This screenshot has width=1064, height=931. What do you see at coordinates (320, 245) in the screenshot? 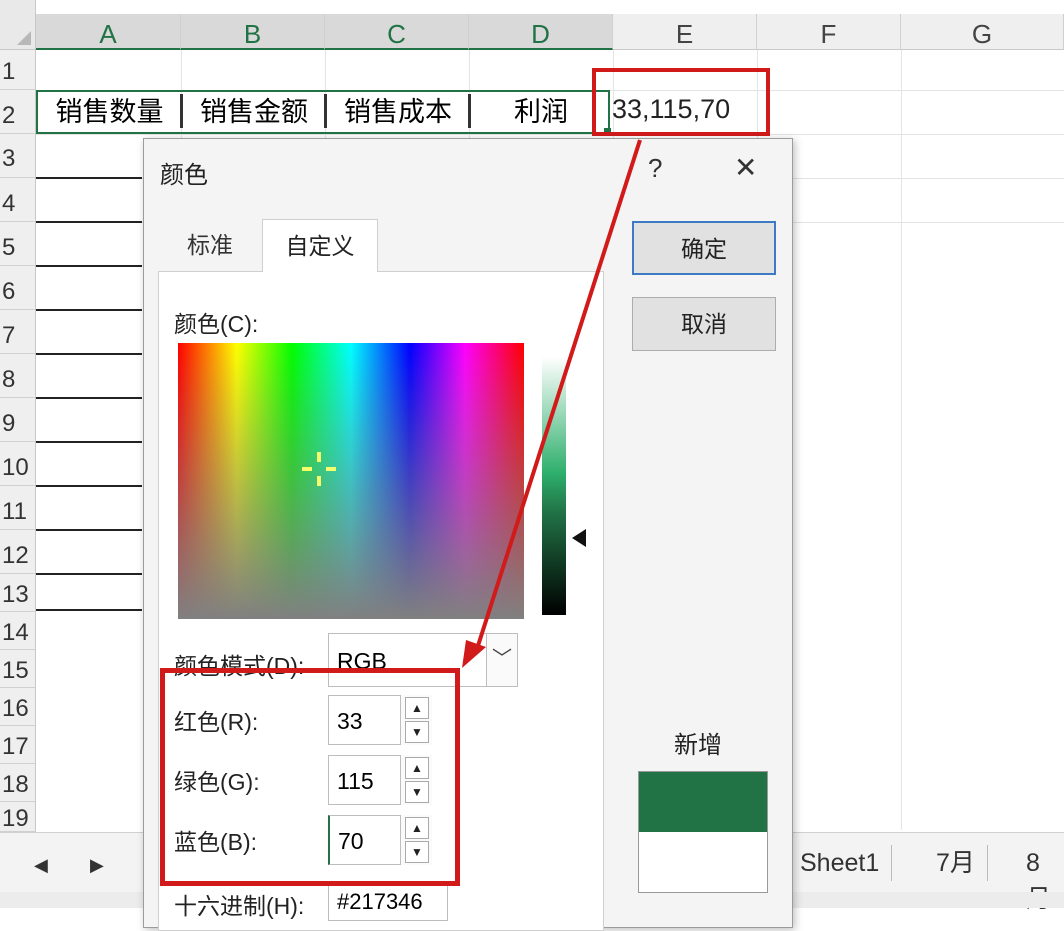
I see `tab-custom: 自定义` at bounding box center [320, 245].